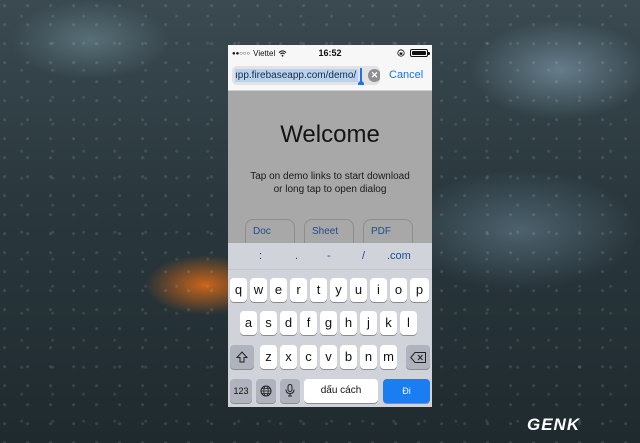  I want to click on key-a: a, so click(248, 323).